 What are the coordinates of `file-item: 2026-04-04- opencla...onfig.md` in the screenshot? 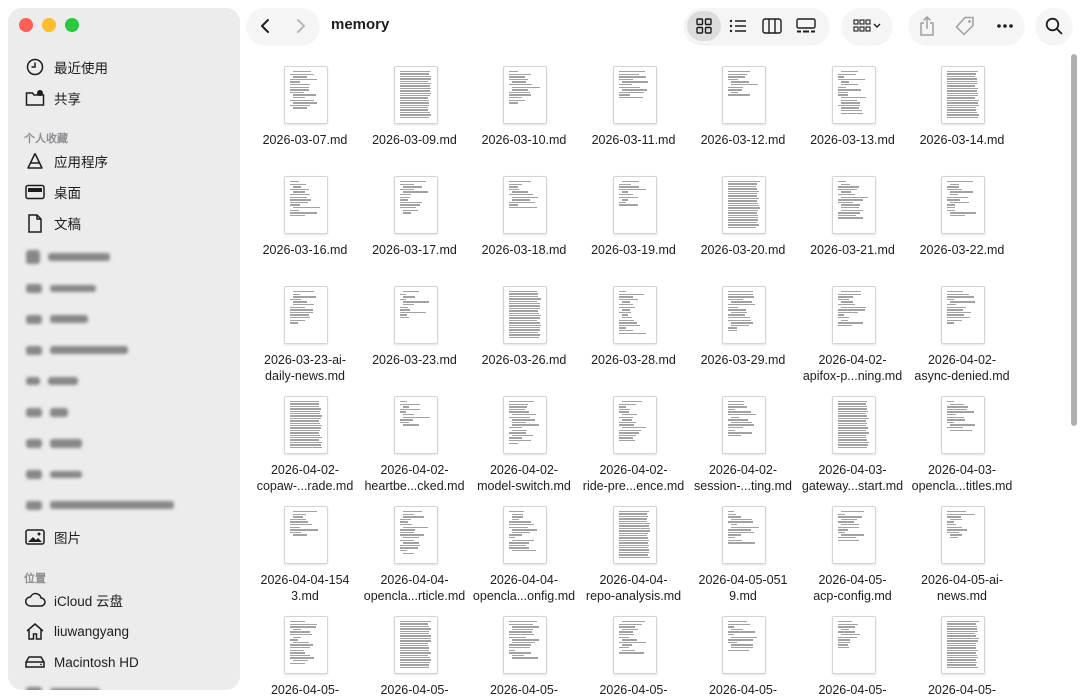 It's located at (524, 554).